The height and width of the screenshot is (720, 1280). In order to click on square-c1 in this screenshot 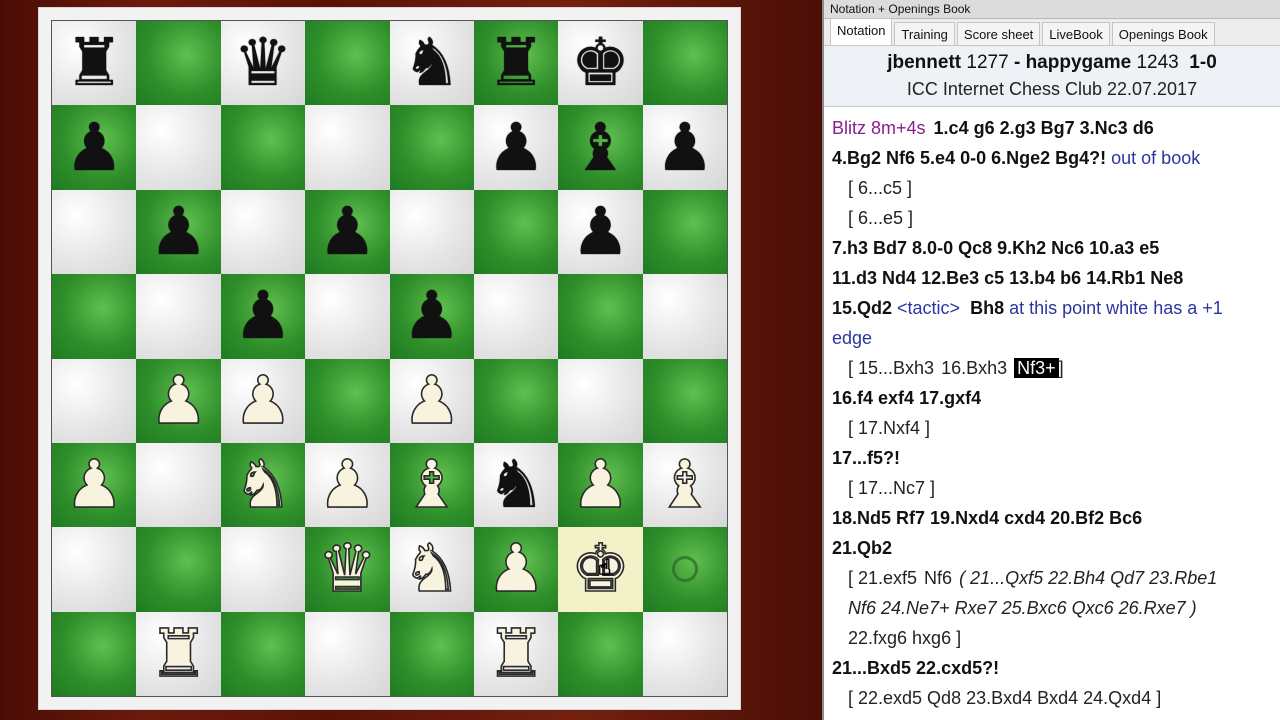, I will do `click(263, 653)`.